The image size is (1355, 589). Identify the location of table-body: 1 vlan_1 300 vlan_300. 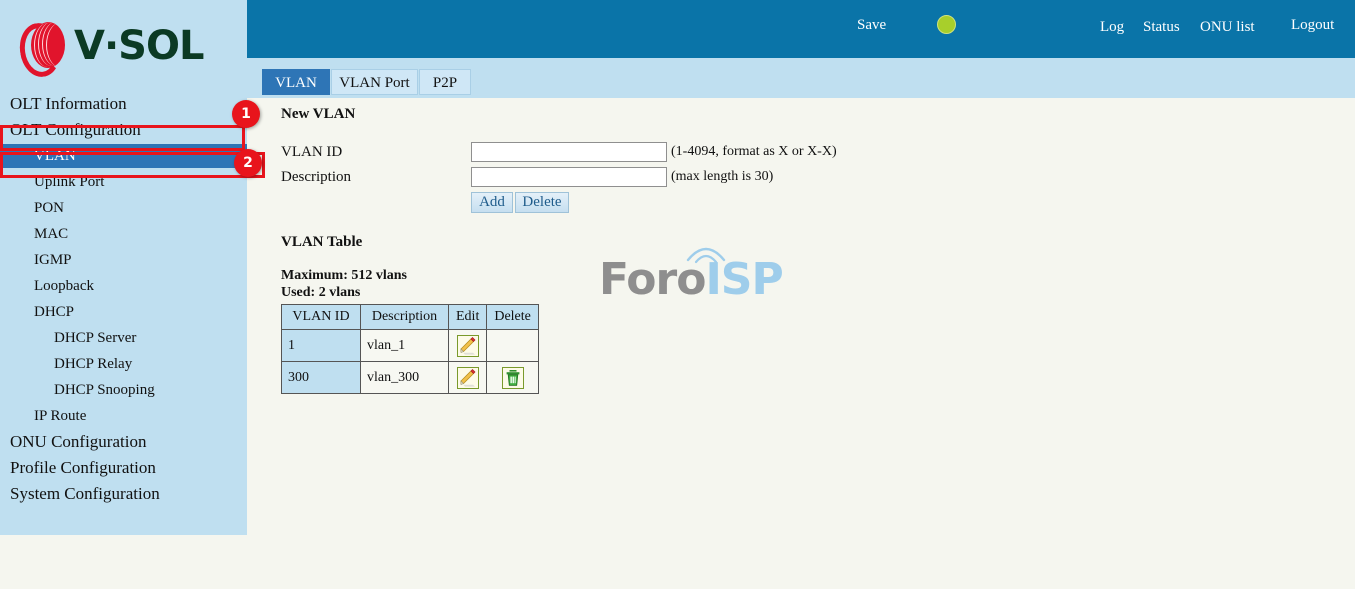
(410, 361).